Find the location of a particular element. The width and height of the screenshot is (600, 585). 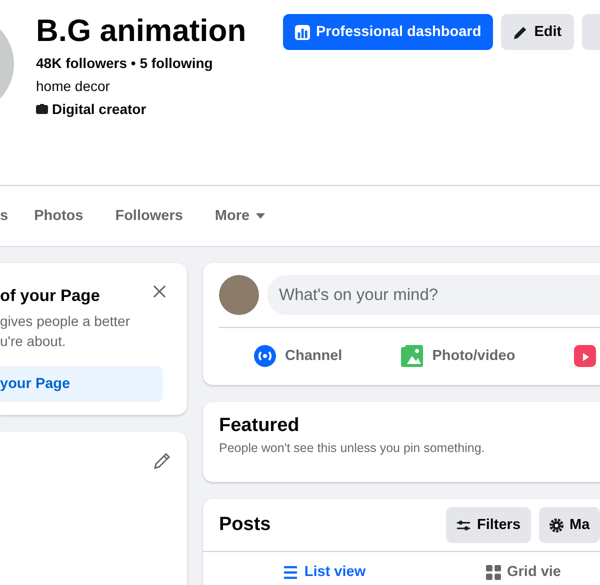

avatar-photo-placeholder is located at coordinates (239, 295).